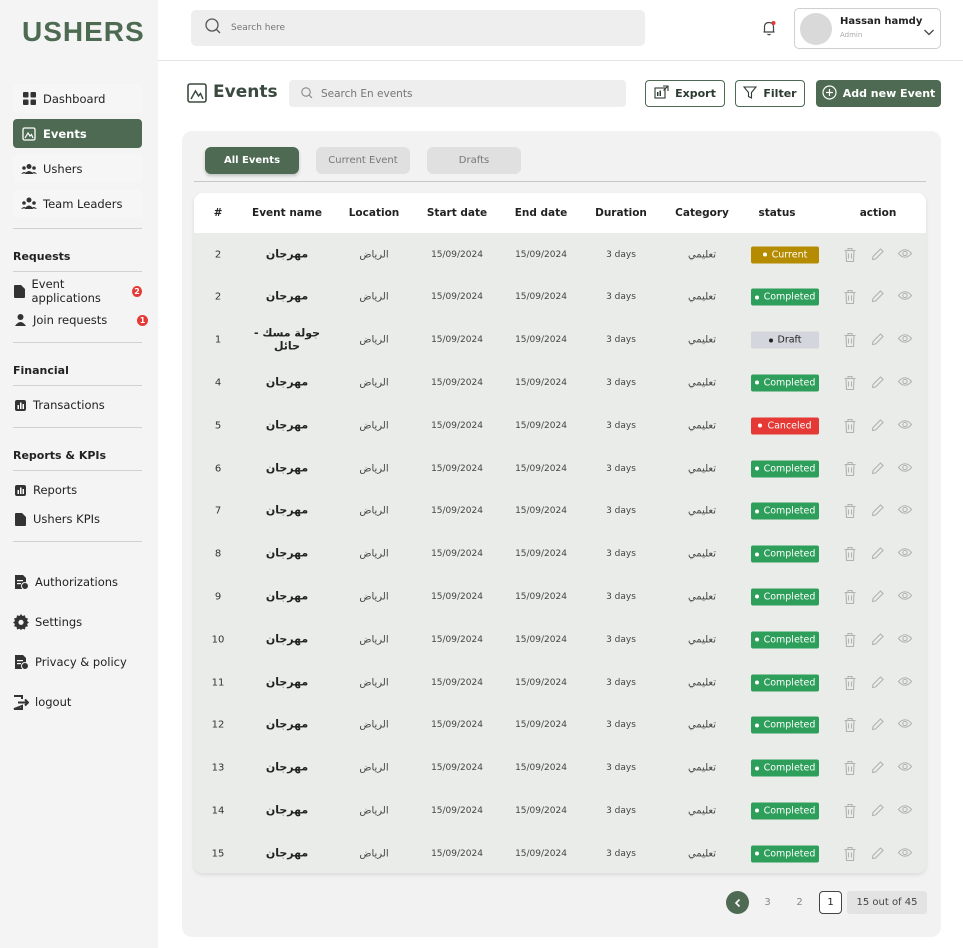 The height and width of the screenshot is (948, 963). Describe the element at coordinates (77, 405) in the screenshot. I see `sidebar-item-transactions: Transactions` at that location.